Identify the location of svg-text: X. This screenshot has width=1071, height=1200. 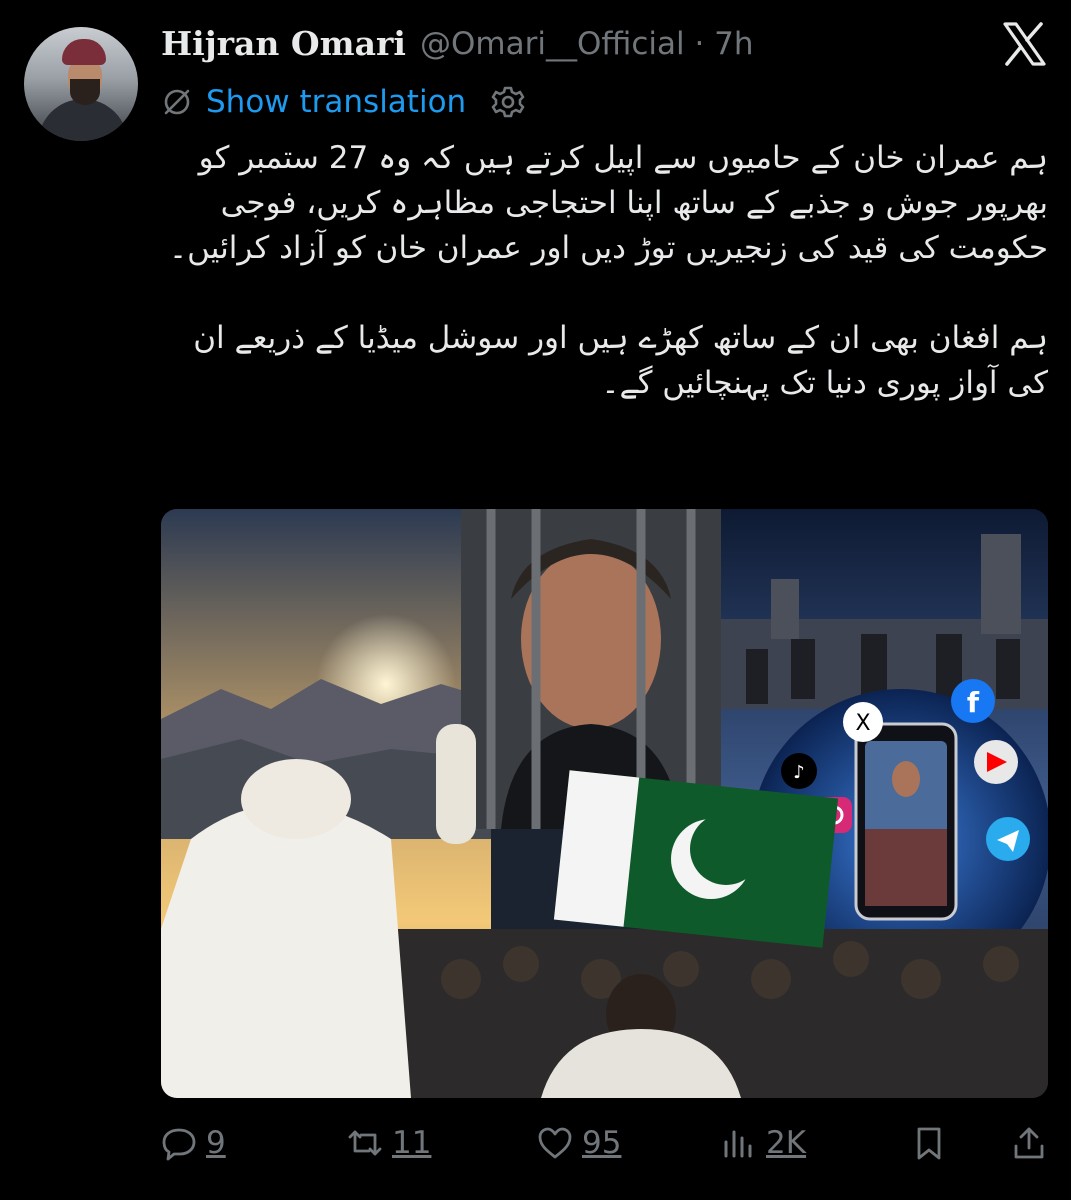
(862, 723).